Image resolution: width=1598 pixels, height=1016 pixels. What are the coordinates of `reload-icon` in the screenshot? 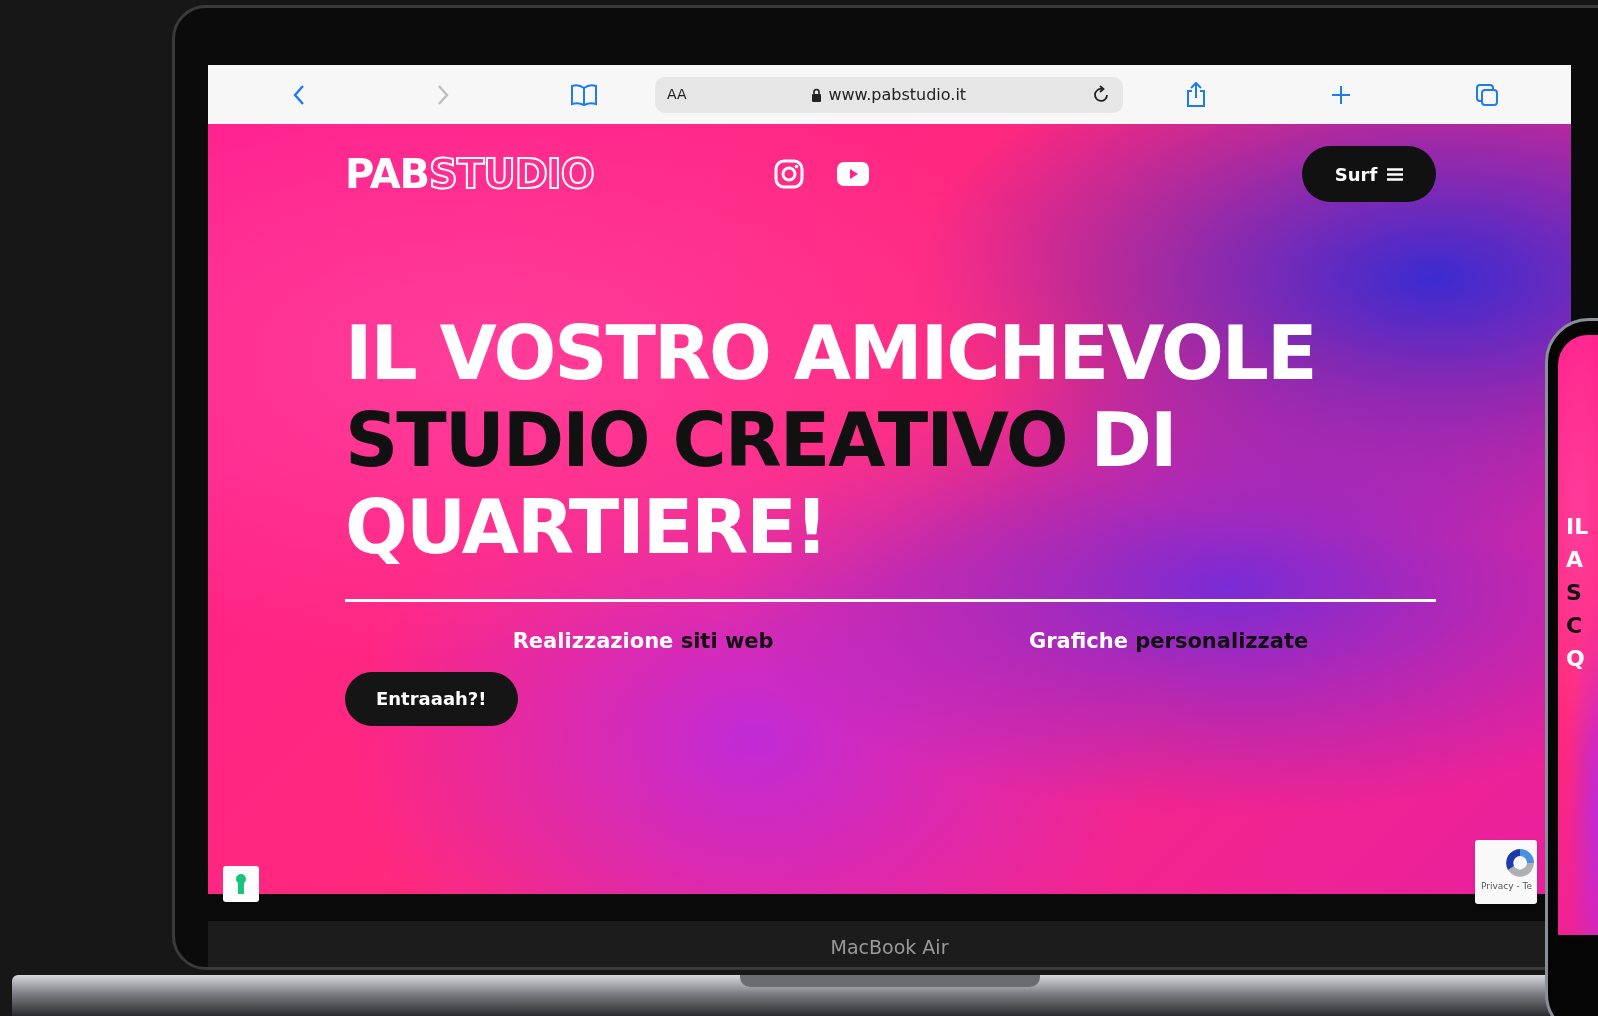 It's located at (1101, 94).